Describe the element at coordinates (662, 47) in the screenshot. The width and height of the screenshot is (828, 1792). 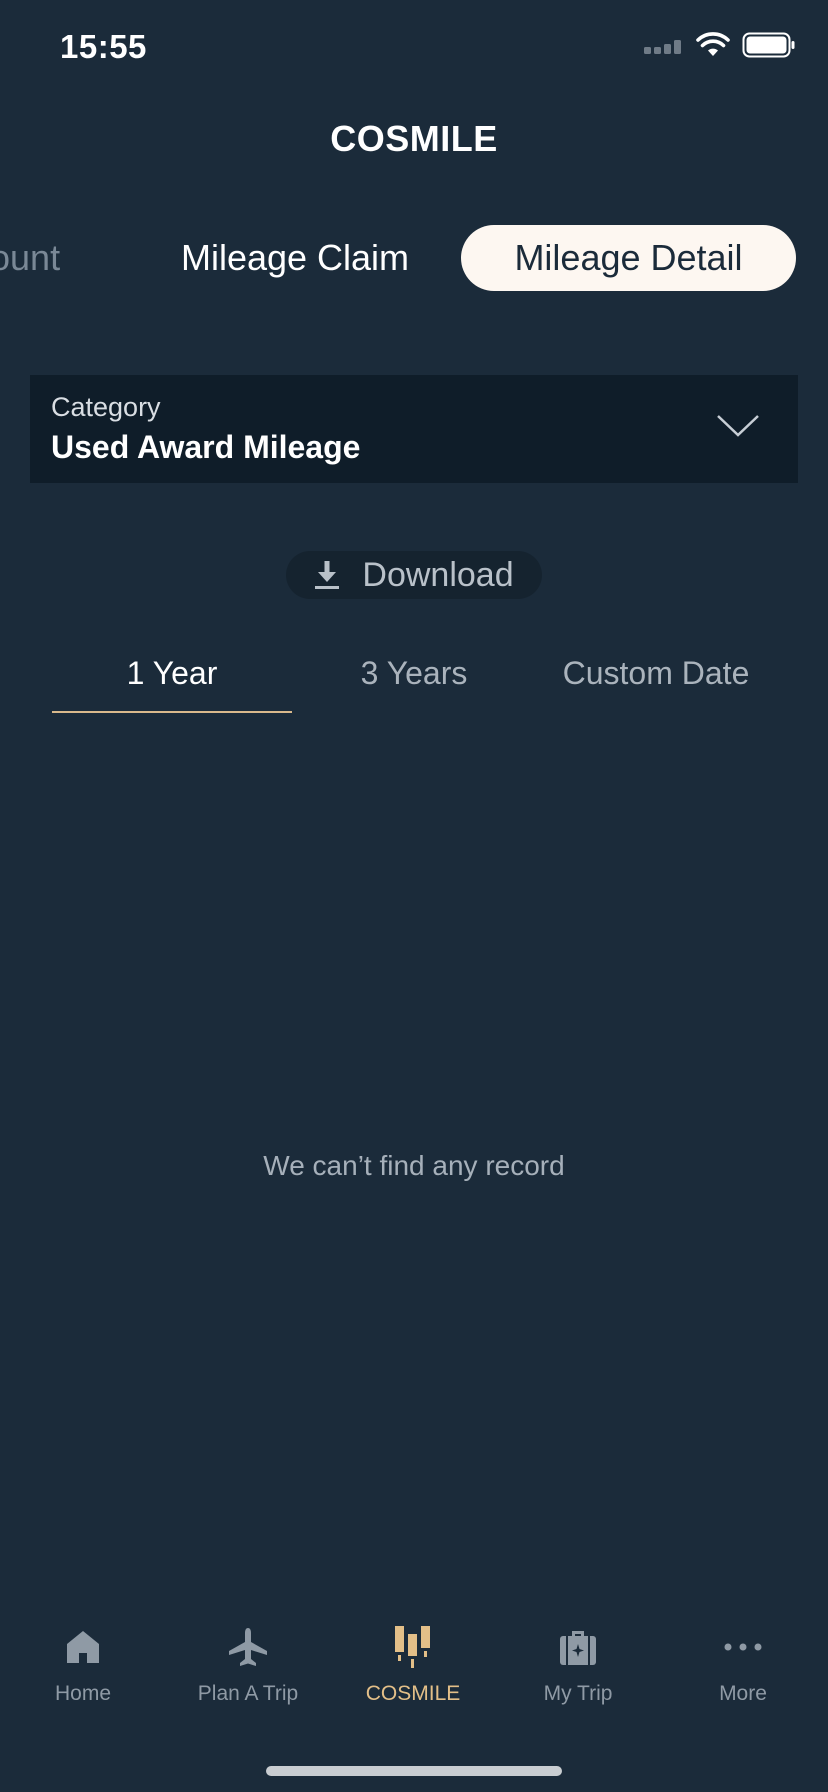
I see `cellular-signal-icon` at that location.